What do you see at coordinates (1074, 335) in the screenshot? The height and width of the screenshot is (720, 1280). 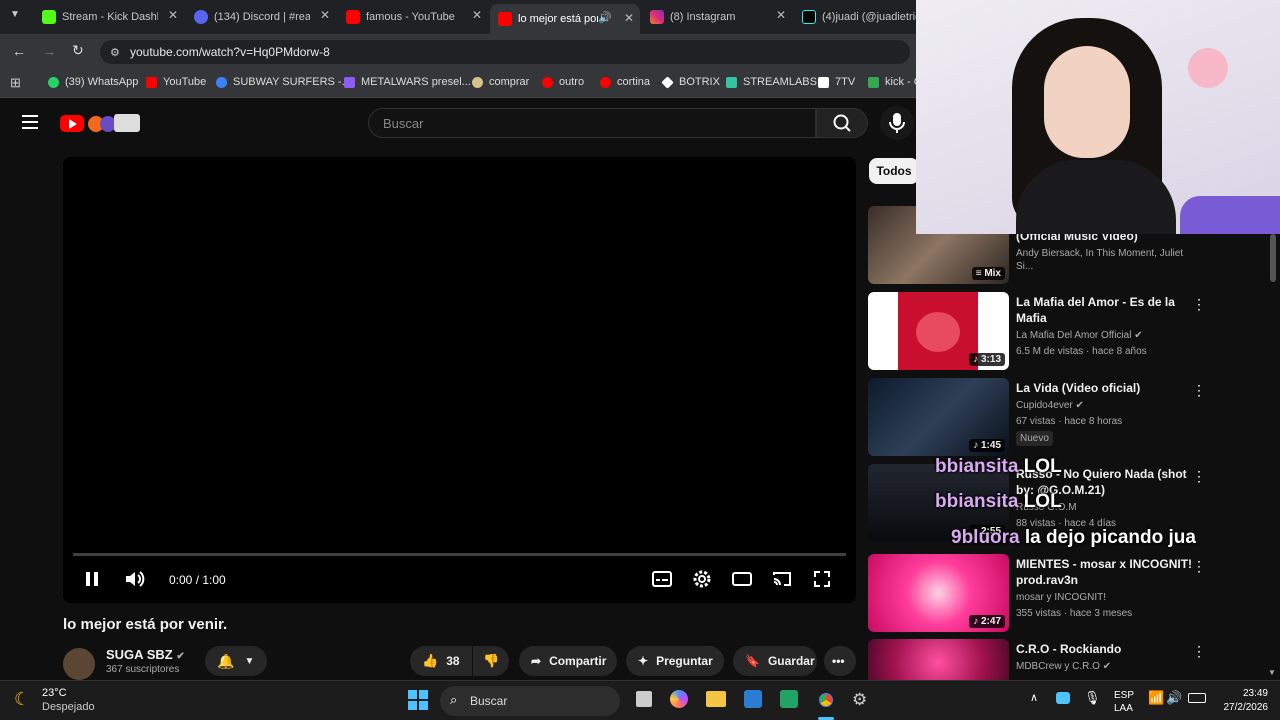 I see `channel-text: La Mafia Del Amor Official` at bounding box center [1074, 335].